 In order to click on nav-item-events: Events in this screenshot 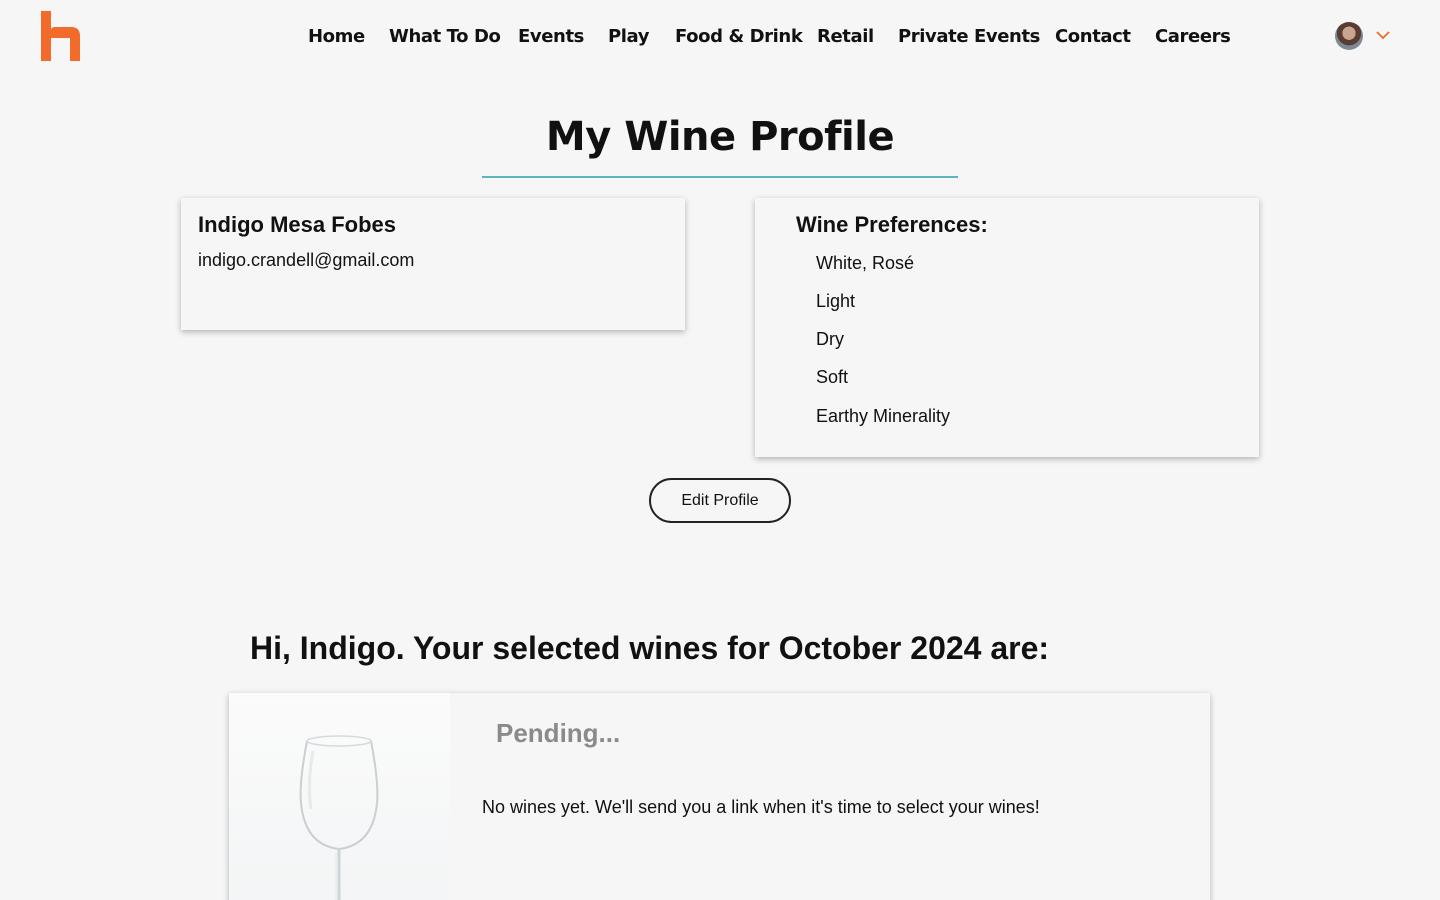, I will do `click(551, 36)`.